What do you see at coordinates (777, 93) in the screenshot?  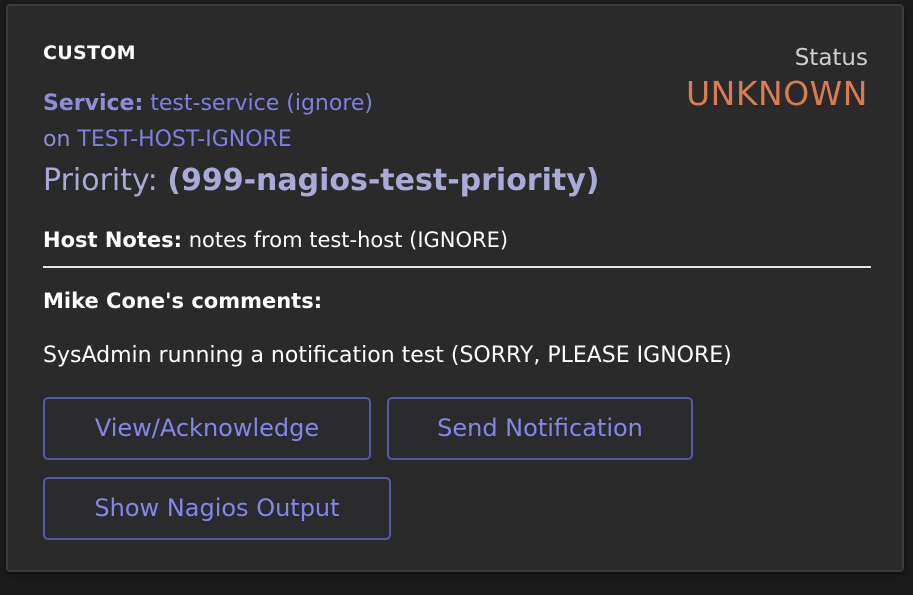 I see `status-value: UNKNOWN` at bounding box center [777, 93].